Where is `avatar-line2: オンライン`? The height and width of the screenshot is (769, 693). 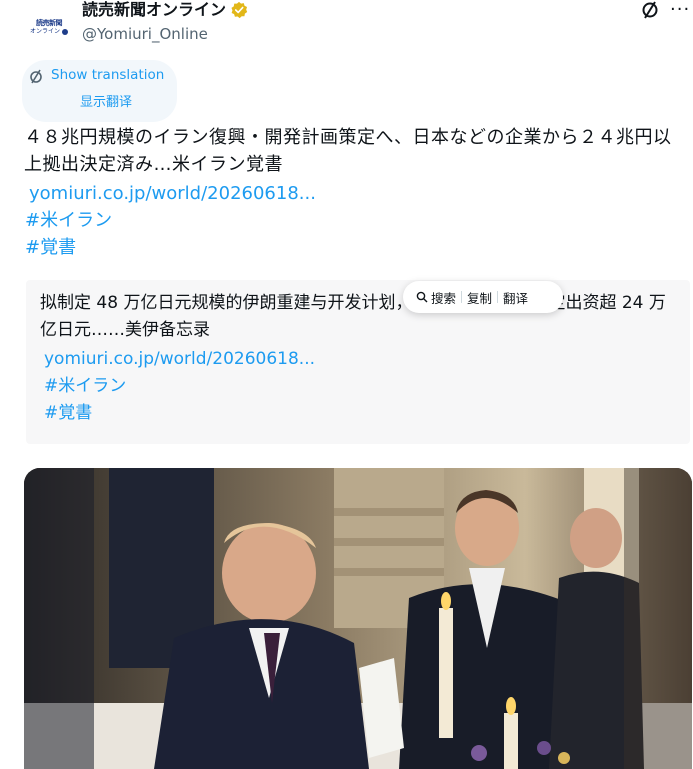
avatar-line2: オンライン is located at coordinates (49, 32).